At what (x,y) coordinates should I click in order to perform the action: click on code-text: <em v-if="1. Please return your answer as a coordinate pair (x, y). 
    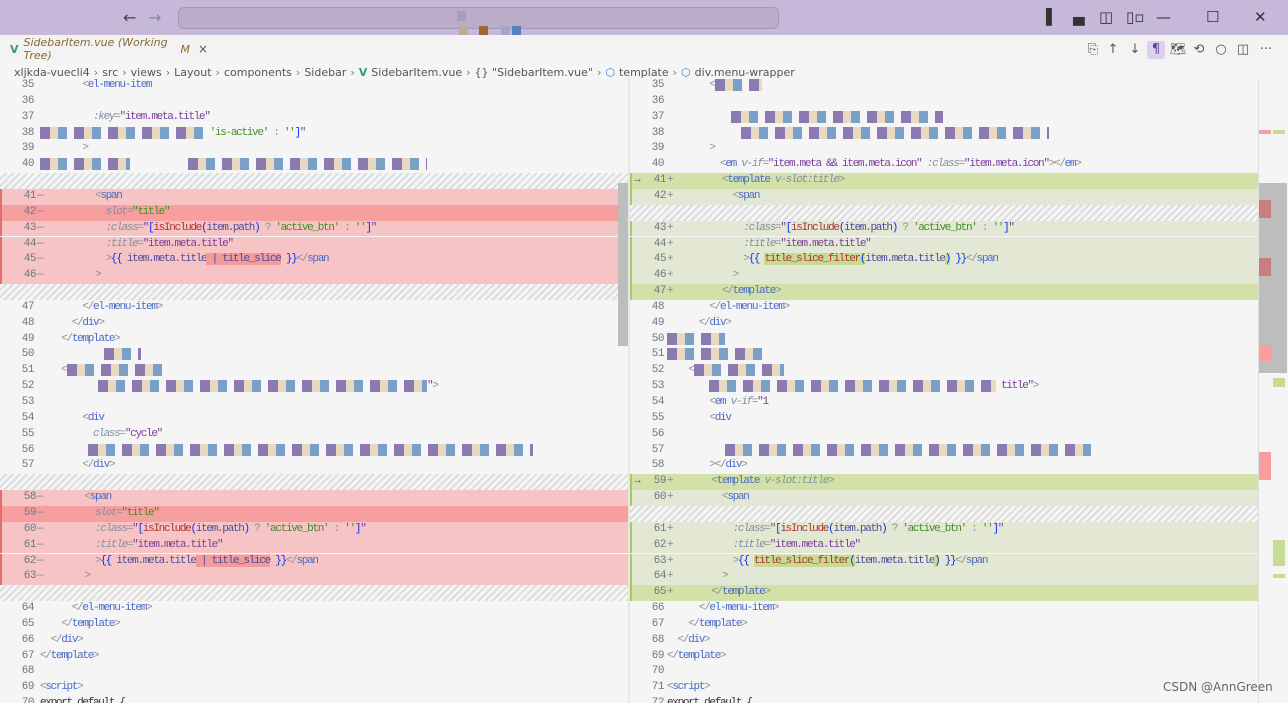
    Looking at the image, I should click on (718, 403).